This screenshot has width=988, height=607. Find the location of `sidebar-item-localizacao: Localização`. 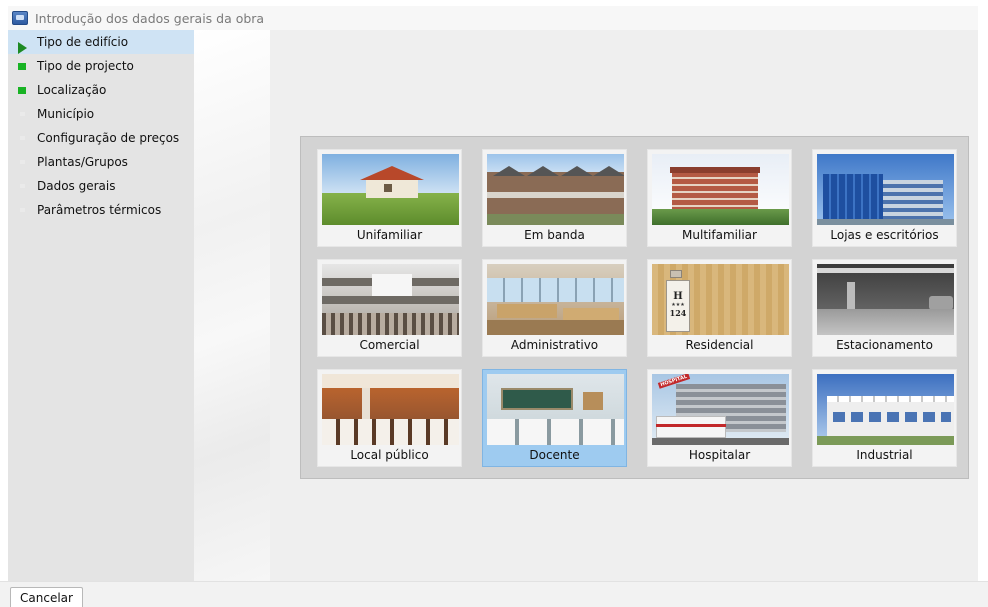

sidebar-item-localizacao: Localização is located at coordinates (101, 90).